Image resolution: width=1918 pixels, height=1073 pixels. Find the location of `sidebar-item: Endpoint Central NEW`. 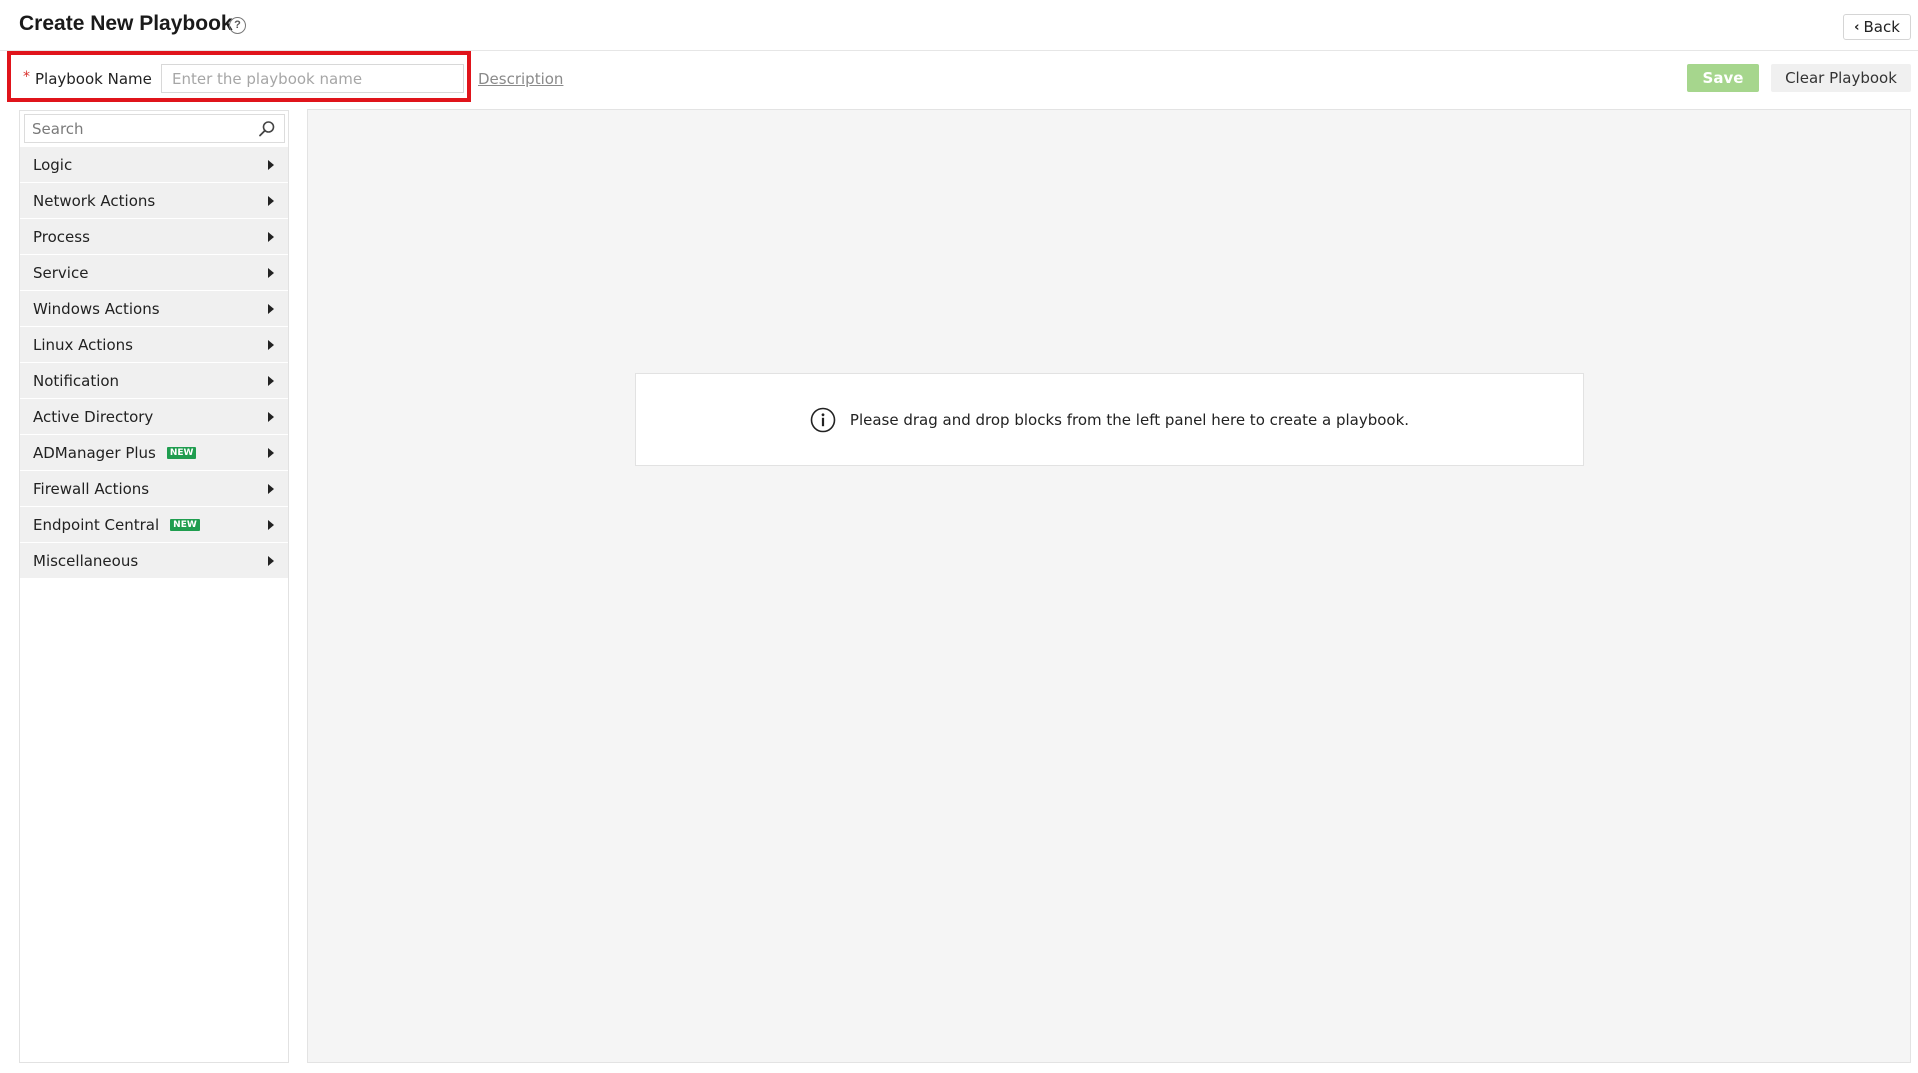

sidebar-item: Endpoint Central NEW is located at coordinates (154, 525).